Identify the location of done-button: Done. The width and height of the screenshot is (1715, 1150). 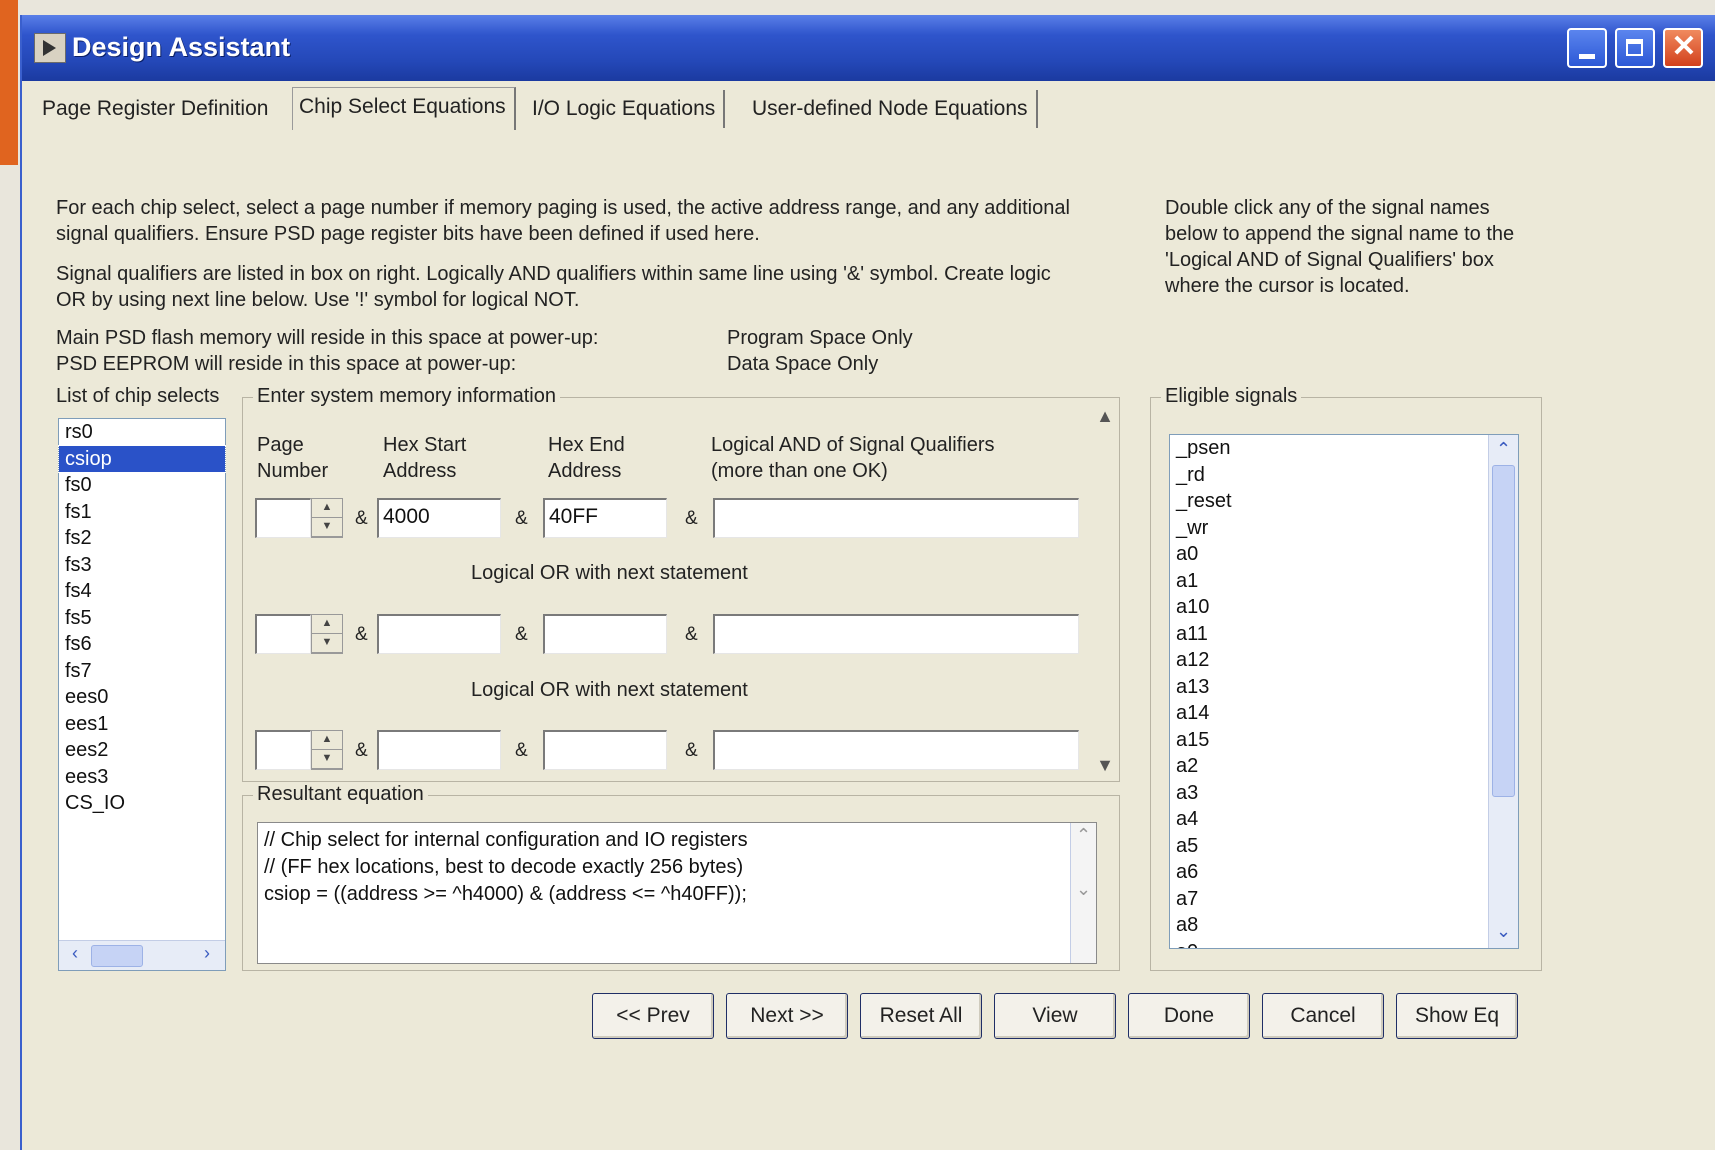
(1189, 1016).